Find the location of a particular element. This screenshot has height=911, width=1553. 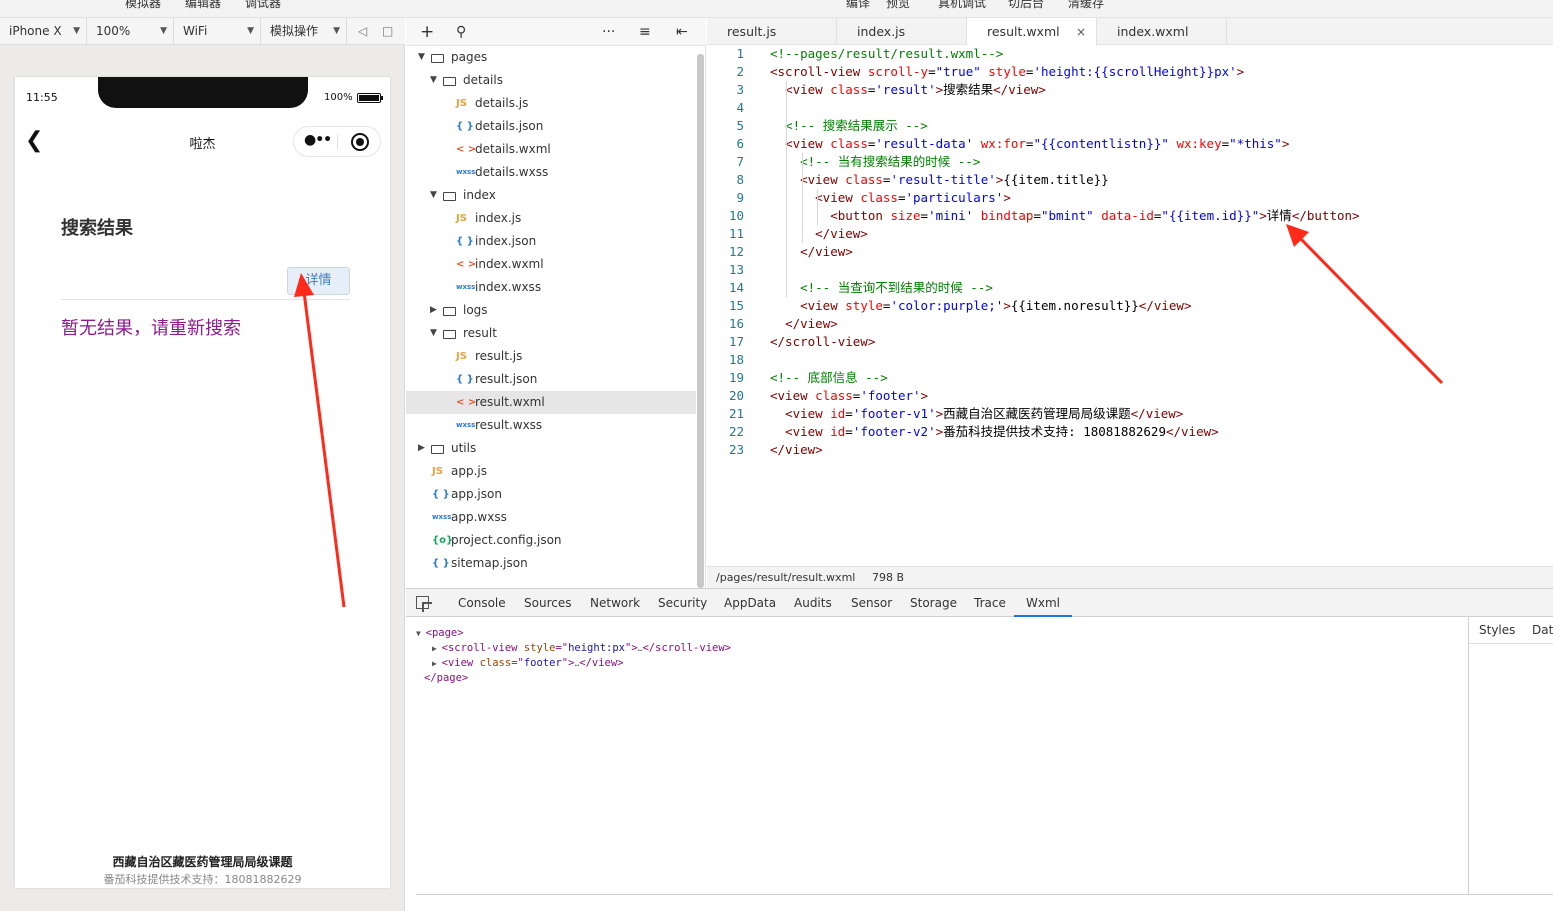

menu-simulator: 模拟器 is located at coordinates (143, 5).